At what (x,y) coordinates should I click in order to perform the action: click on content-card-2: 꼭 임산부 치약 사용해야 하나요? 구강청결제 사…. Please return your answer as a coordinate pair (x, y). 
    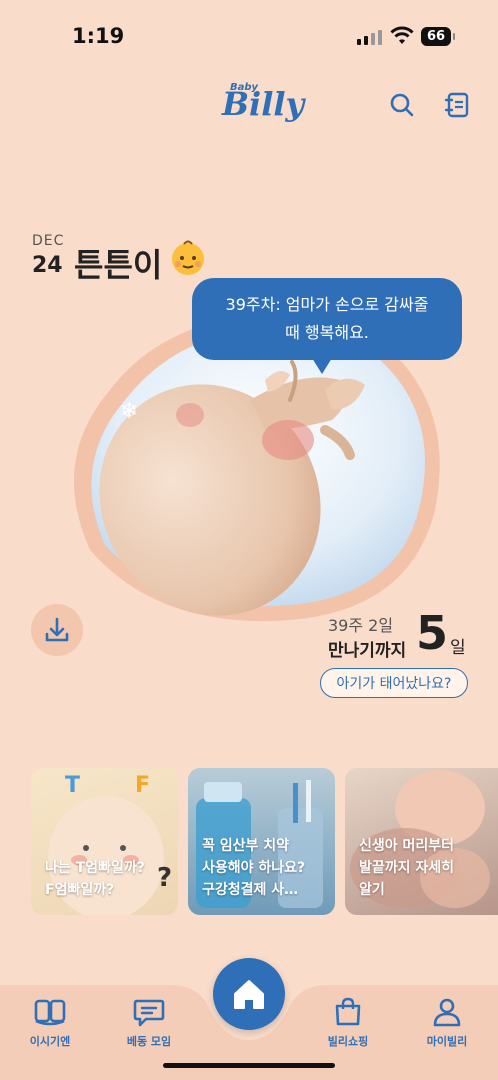
    Looking at the image, I should click on (261, 841).